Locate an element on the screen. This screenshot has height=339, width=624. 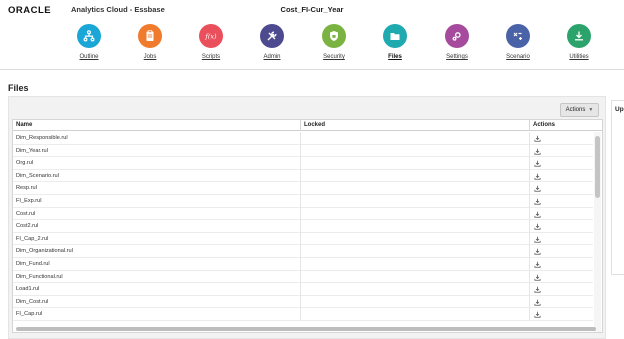
table-row: Org.rul is located at coordinates (303, 163).